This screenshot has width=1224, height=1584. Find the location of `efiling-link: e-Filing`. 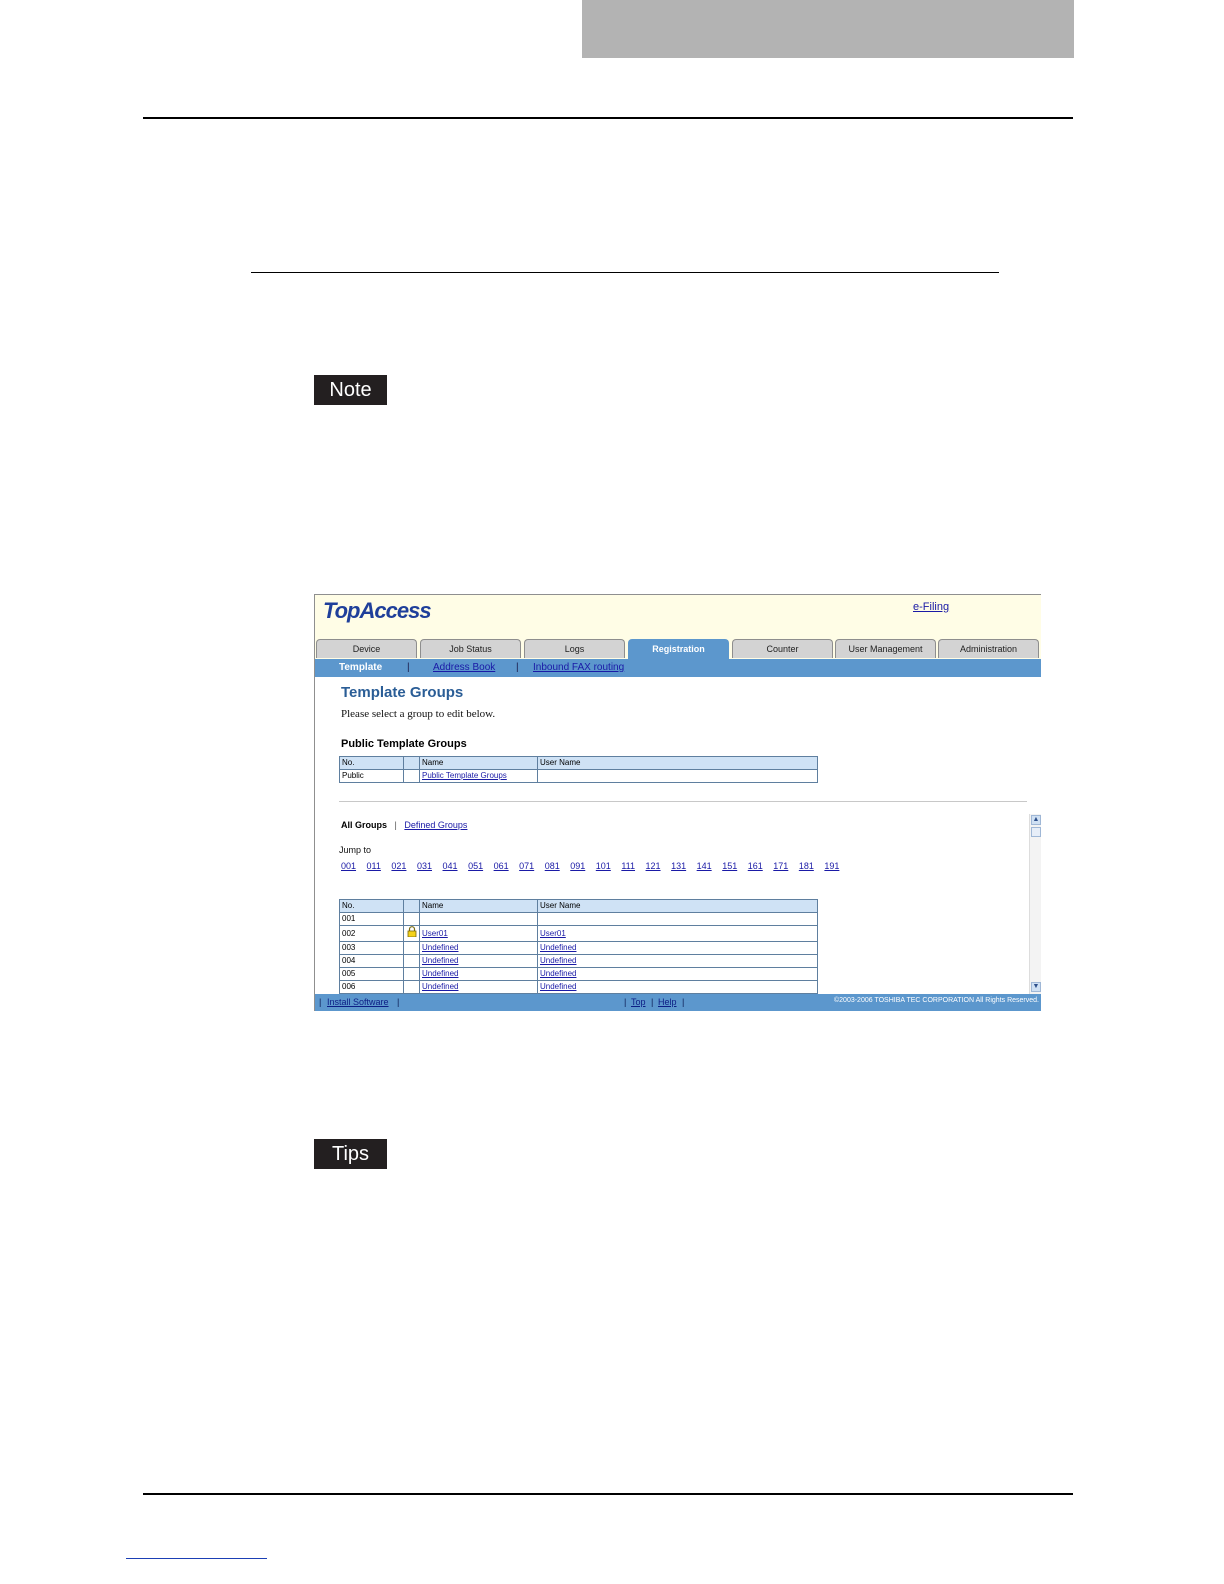

efiling-link: e-Filing is located at coordinates (931, 607).